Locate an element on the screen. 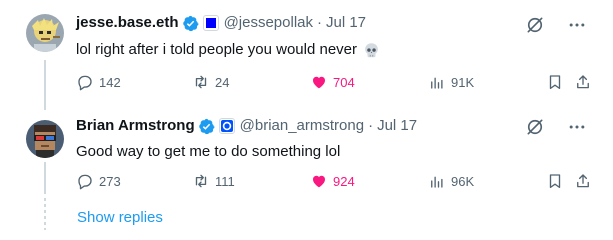  view-count: 91K is located at coordinates (463, 82).